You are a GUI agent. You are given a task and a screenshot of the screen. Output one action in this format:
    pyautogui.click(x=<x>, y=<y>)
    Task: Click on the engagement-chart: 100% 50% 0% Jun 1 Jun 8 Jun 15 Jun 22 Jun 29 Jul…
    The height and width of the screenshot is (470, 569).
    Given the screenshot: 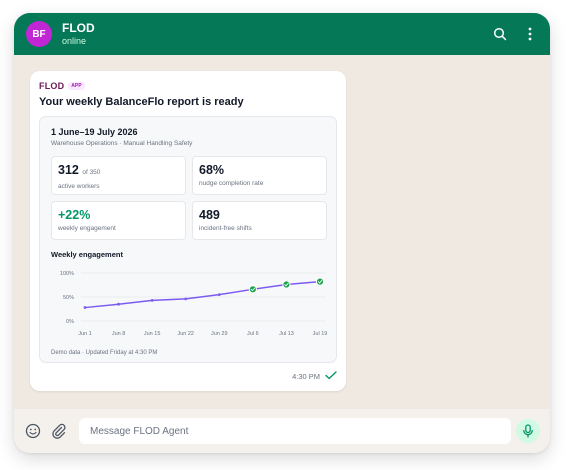 What is the action you would take?
    pyautogui.click(x=194, y=304)
    